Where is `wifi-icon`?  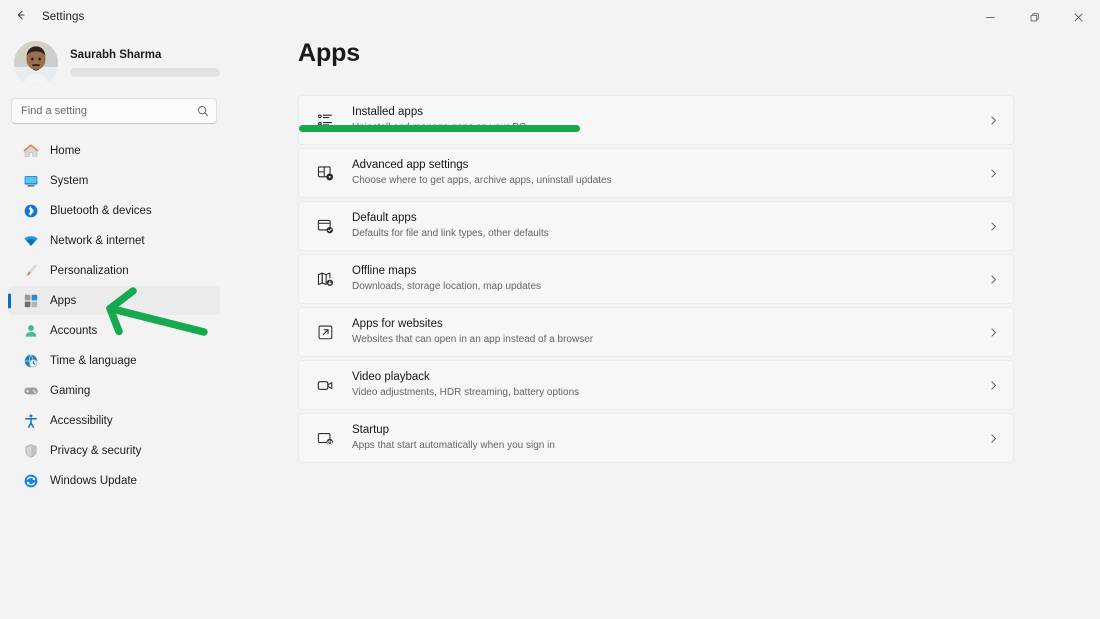 wifi-icon is located at coordinates (30, 240).